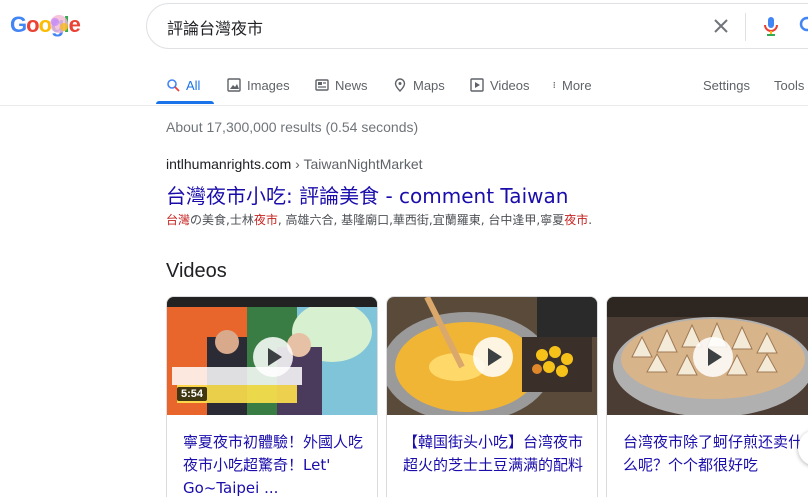 Image resolution: width=808 pixels, height=497 pixels. I want to click on tab-videos: Videos, so click(500, 85).